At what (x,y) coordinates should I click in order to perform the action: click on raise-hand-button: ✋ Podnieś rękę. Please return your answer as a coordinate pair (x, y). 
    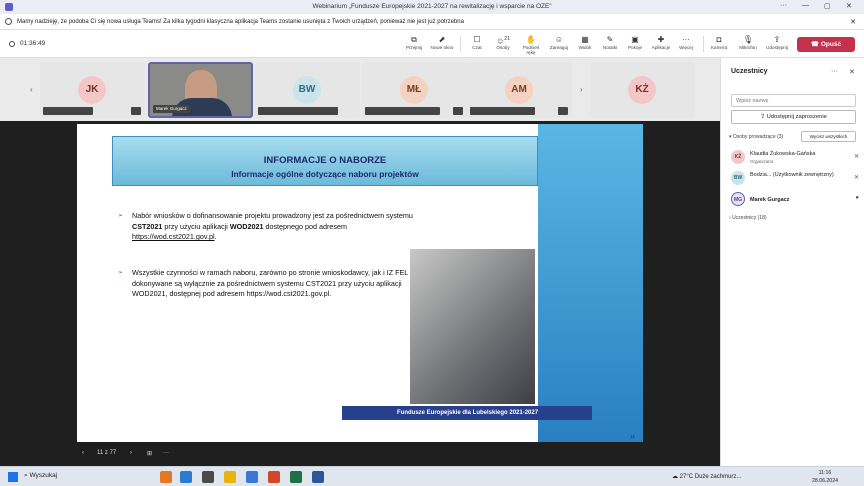
    Looking at the image, I should click on (531, 44).